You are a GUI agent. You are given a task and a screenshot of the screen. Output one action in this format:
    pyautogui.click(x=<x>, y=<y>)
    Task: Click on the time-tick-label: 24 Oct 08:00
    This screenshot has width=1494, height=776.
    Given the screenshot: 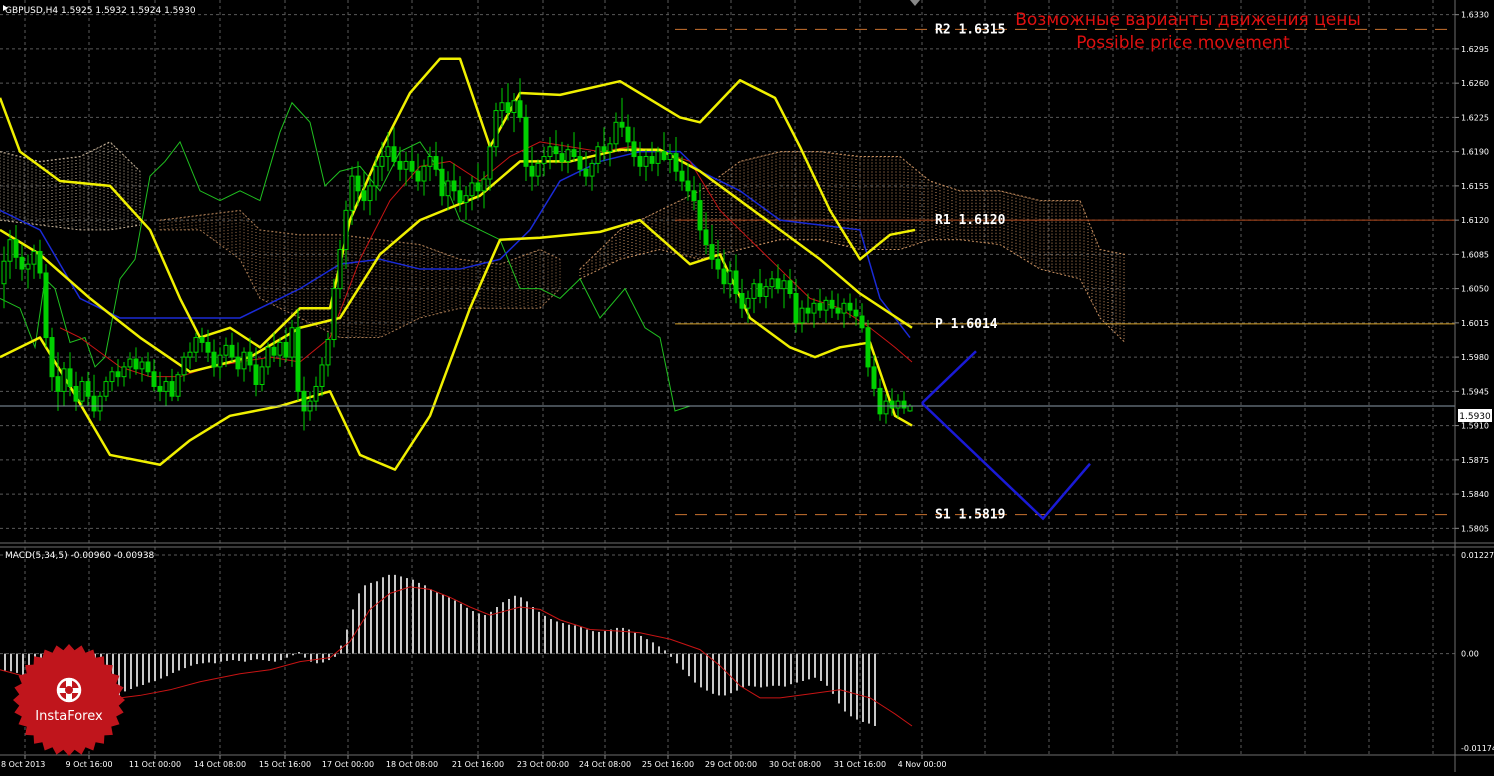 What is the action you would take?
    pyautogui.click(x=605, y=764)
    